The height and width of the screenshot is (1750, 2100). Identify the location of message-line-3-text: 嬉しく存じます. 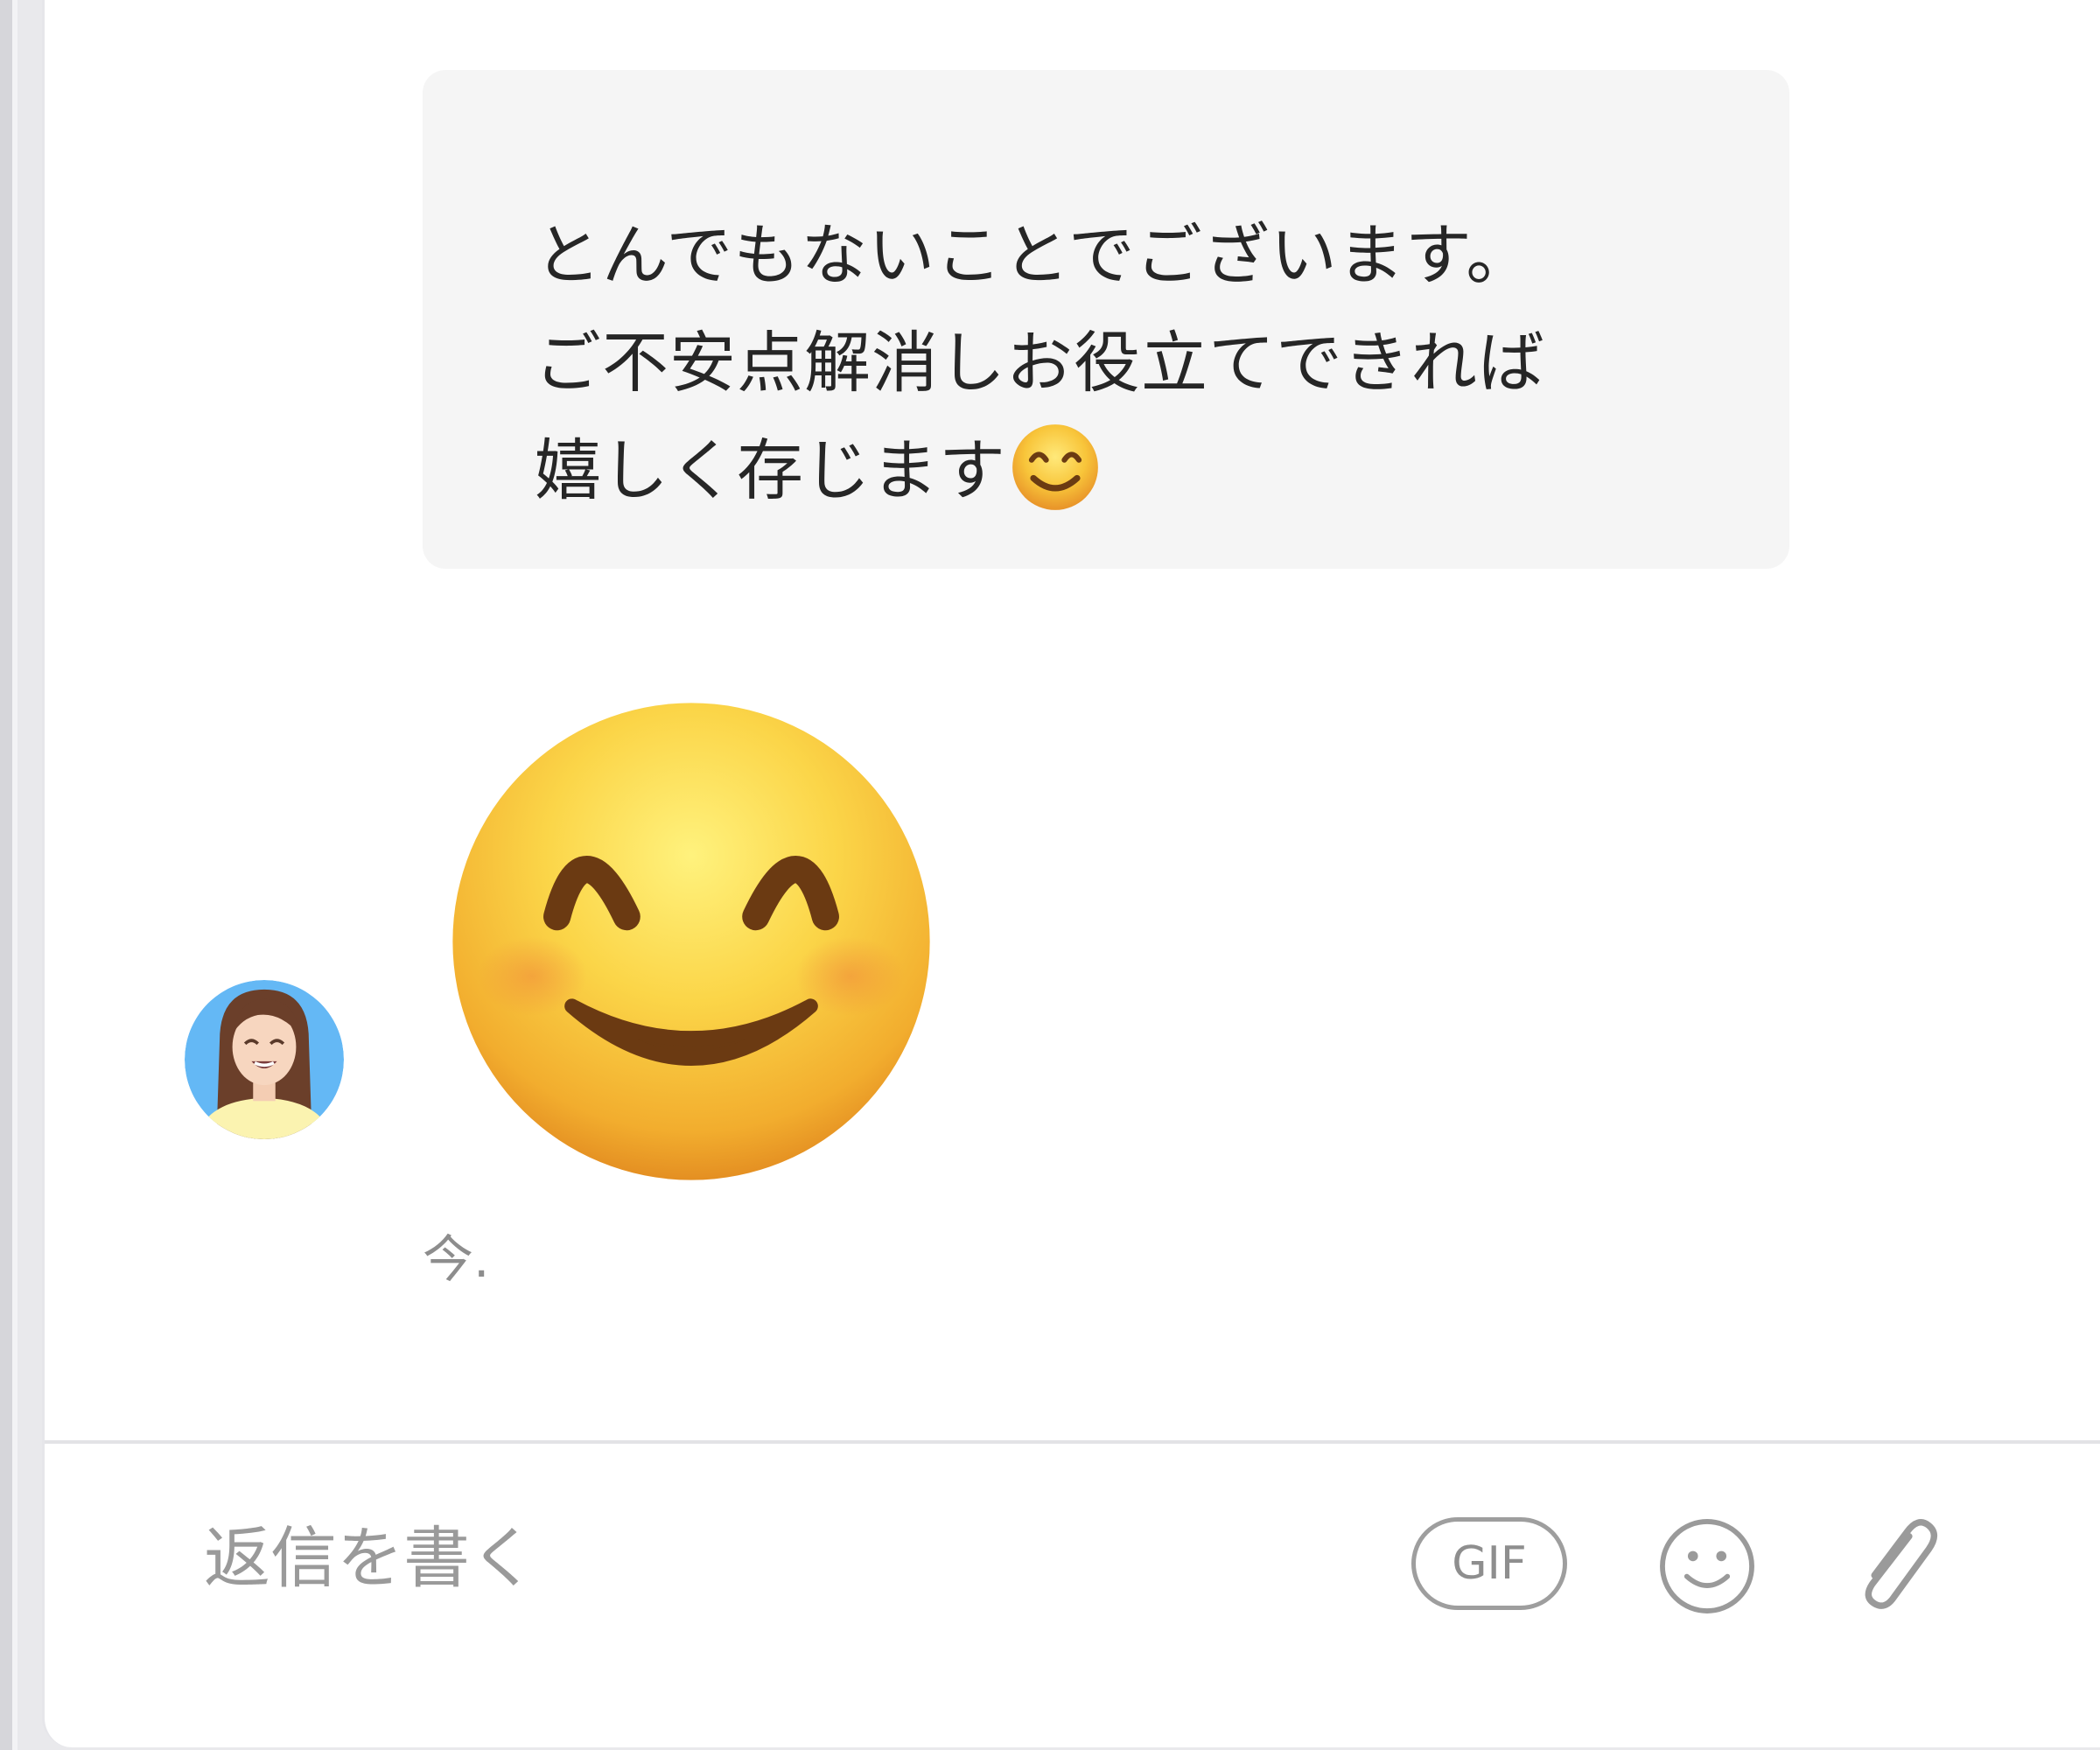
(770, 470).